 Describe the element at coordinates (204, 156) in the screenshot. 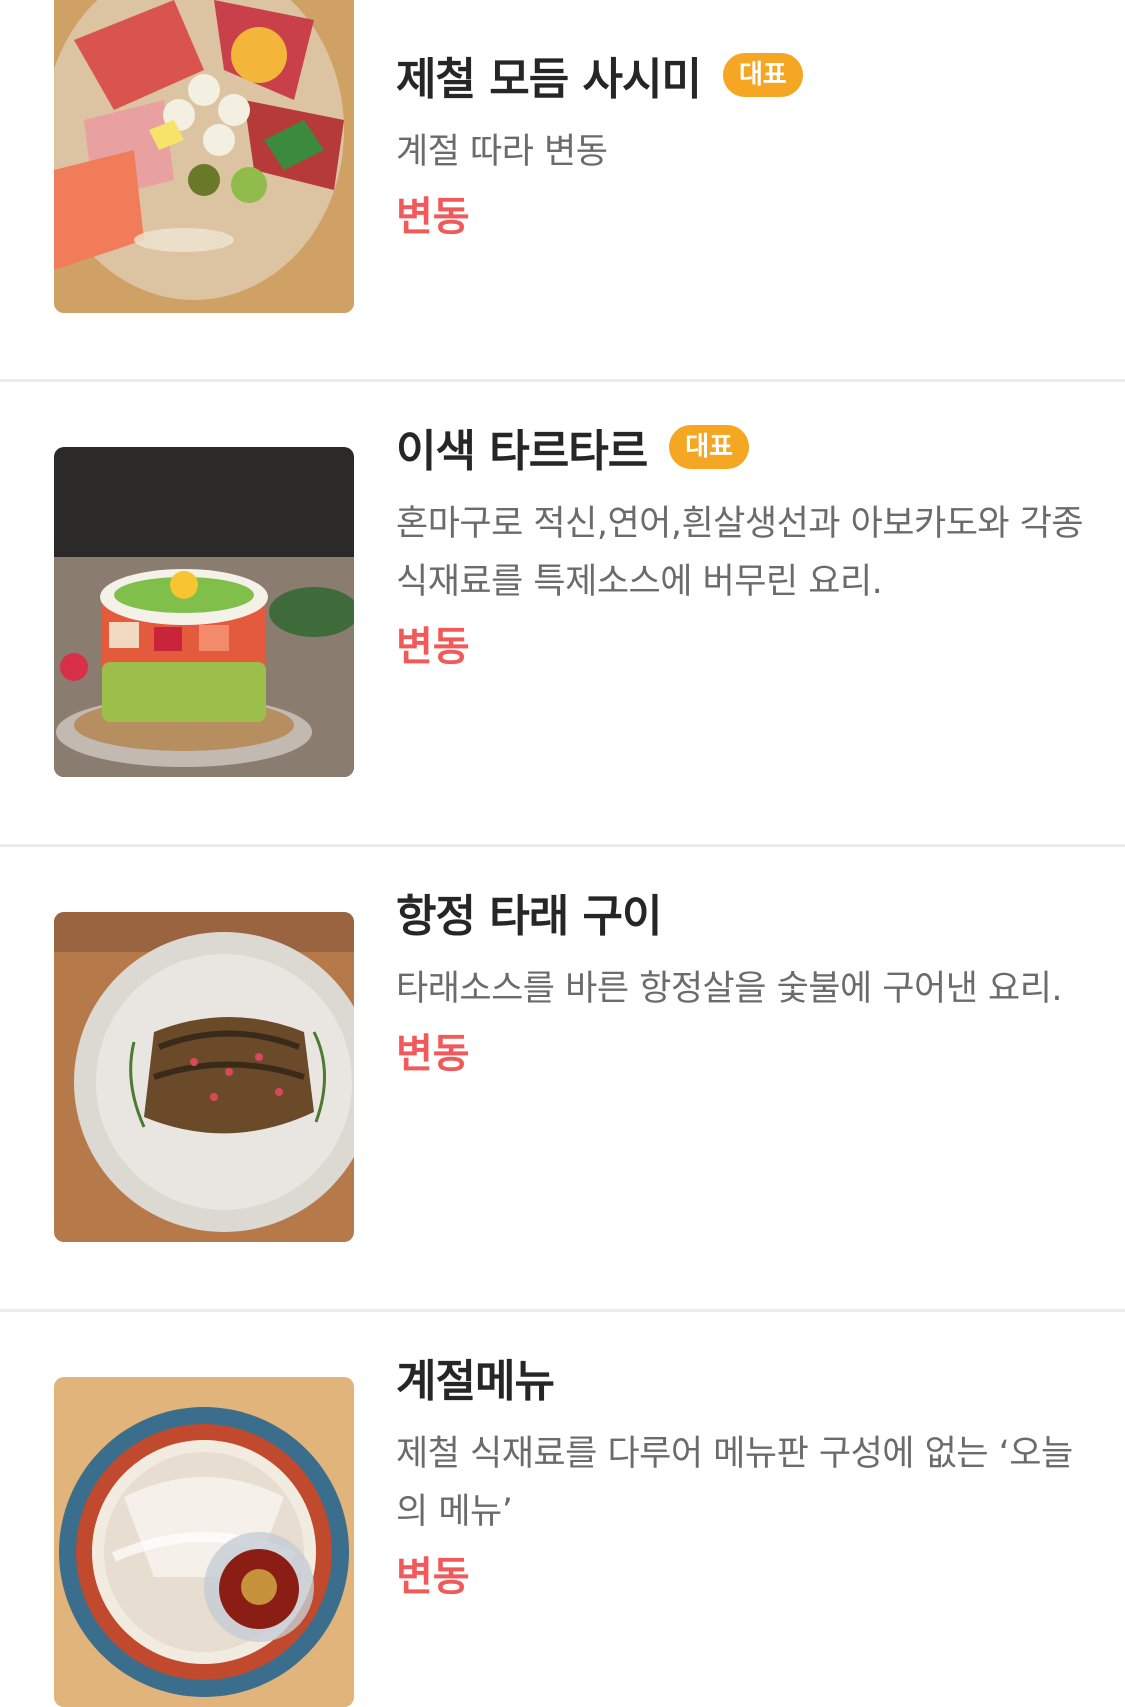

I see `sashimi-platter-photo` at that location.